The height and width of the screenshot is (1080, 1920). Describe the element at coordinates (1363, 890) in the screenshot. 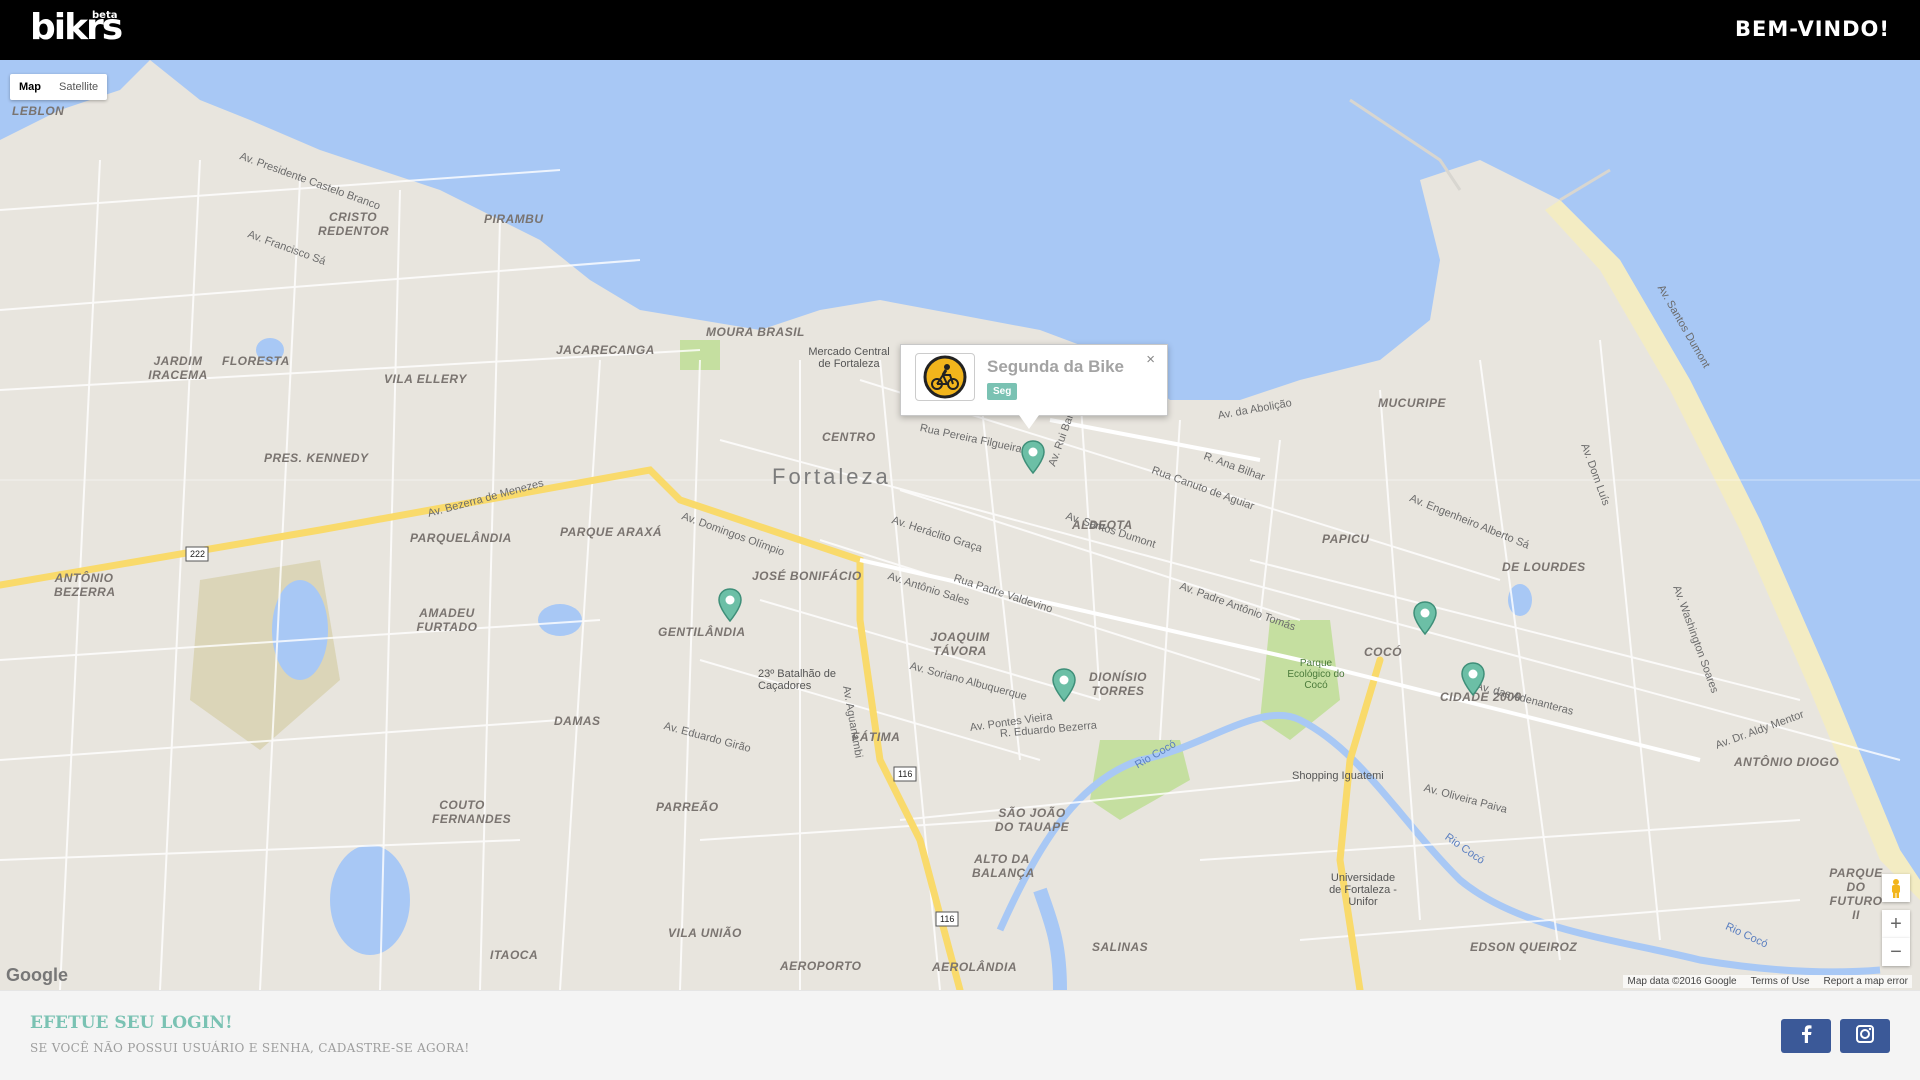

I see `poi-label: Universidade de Fortaleza - Unifor` at that location.